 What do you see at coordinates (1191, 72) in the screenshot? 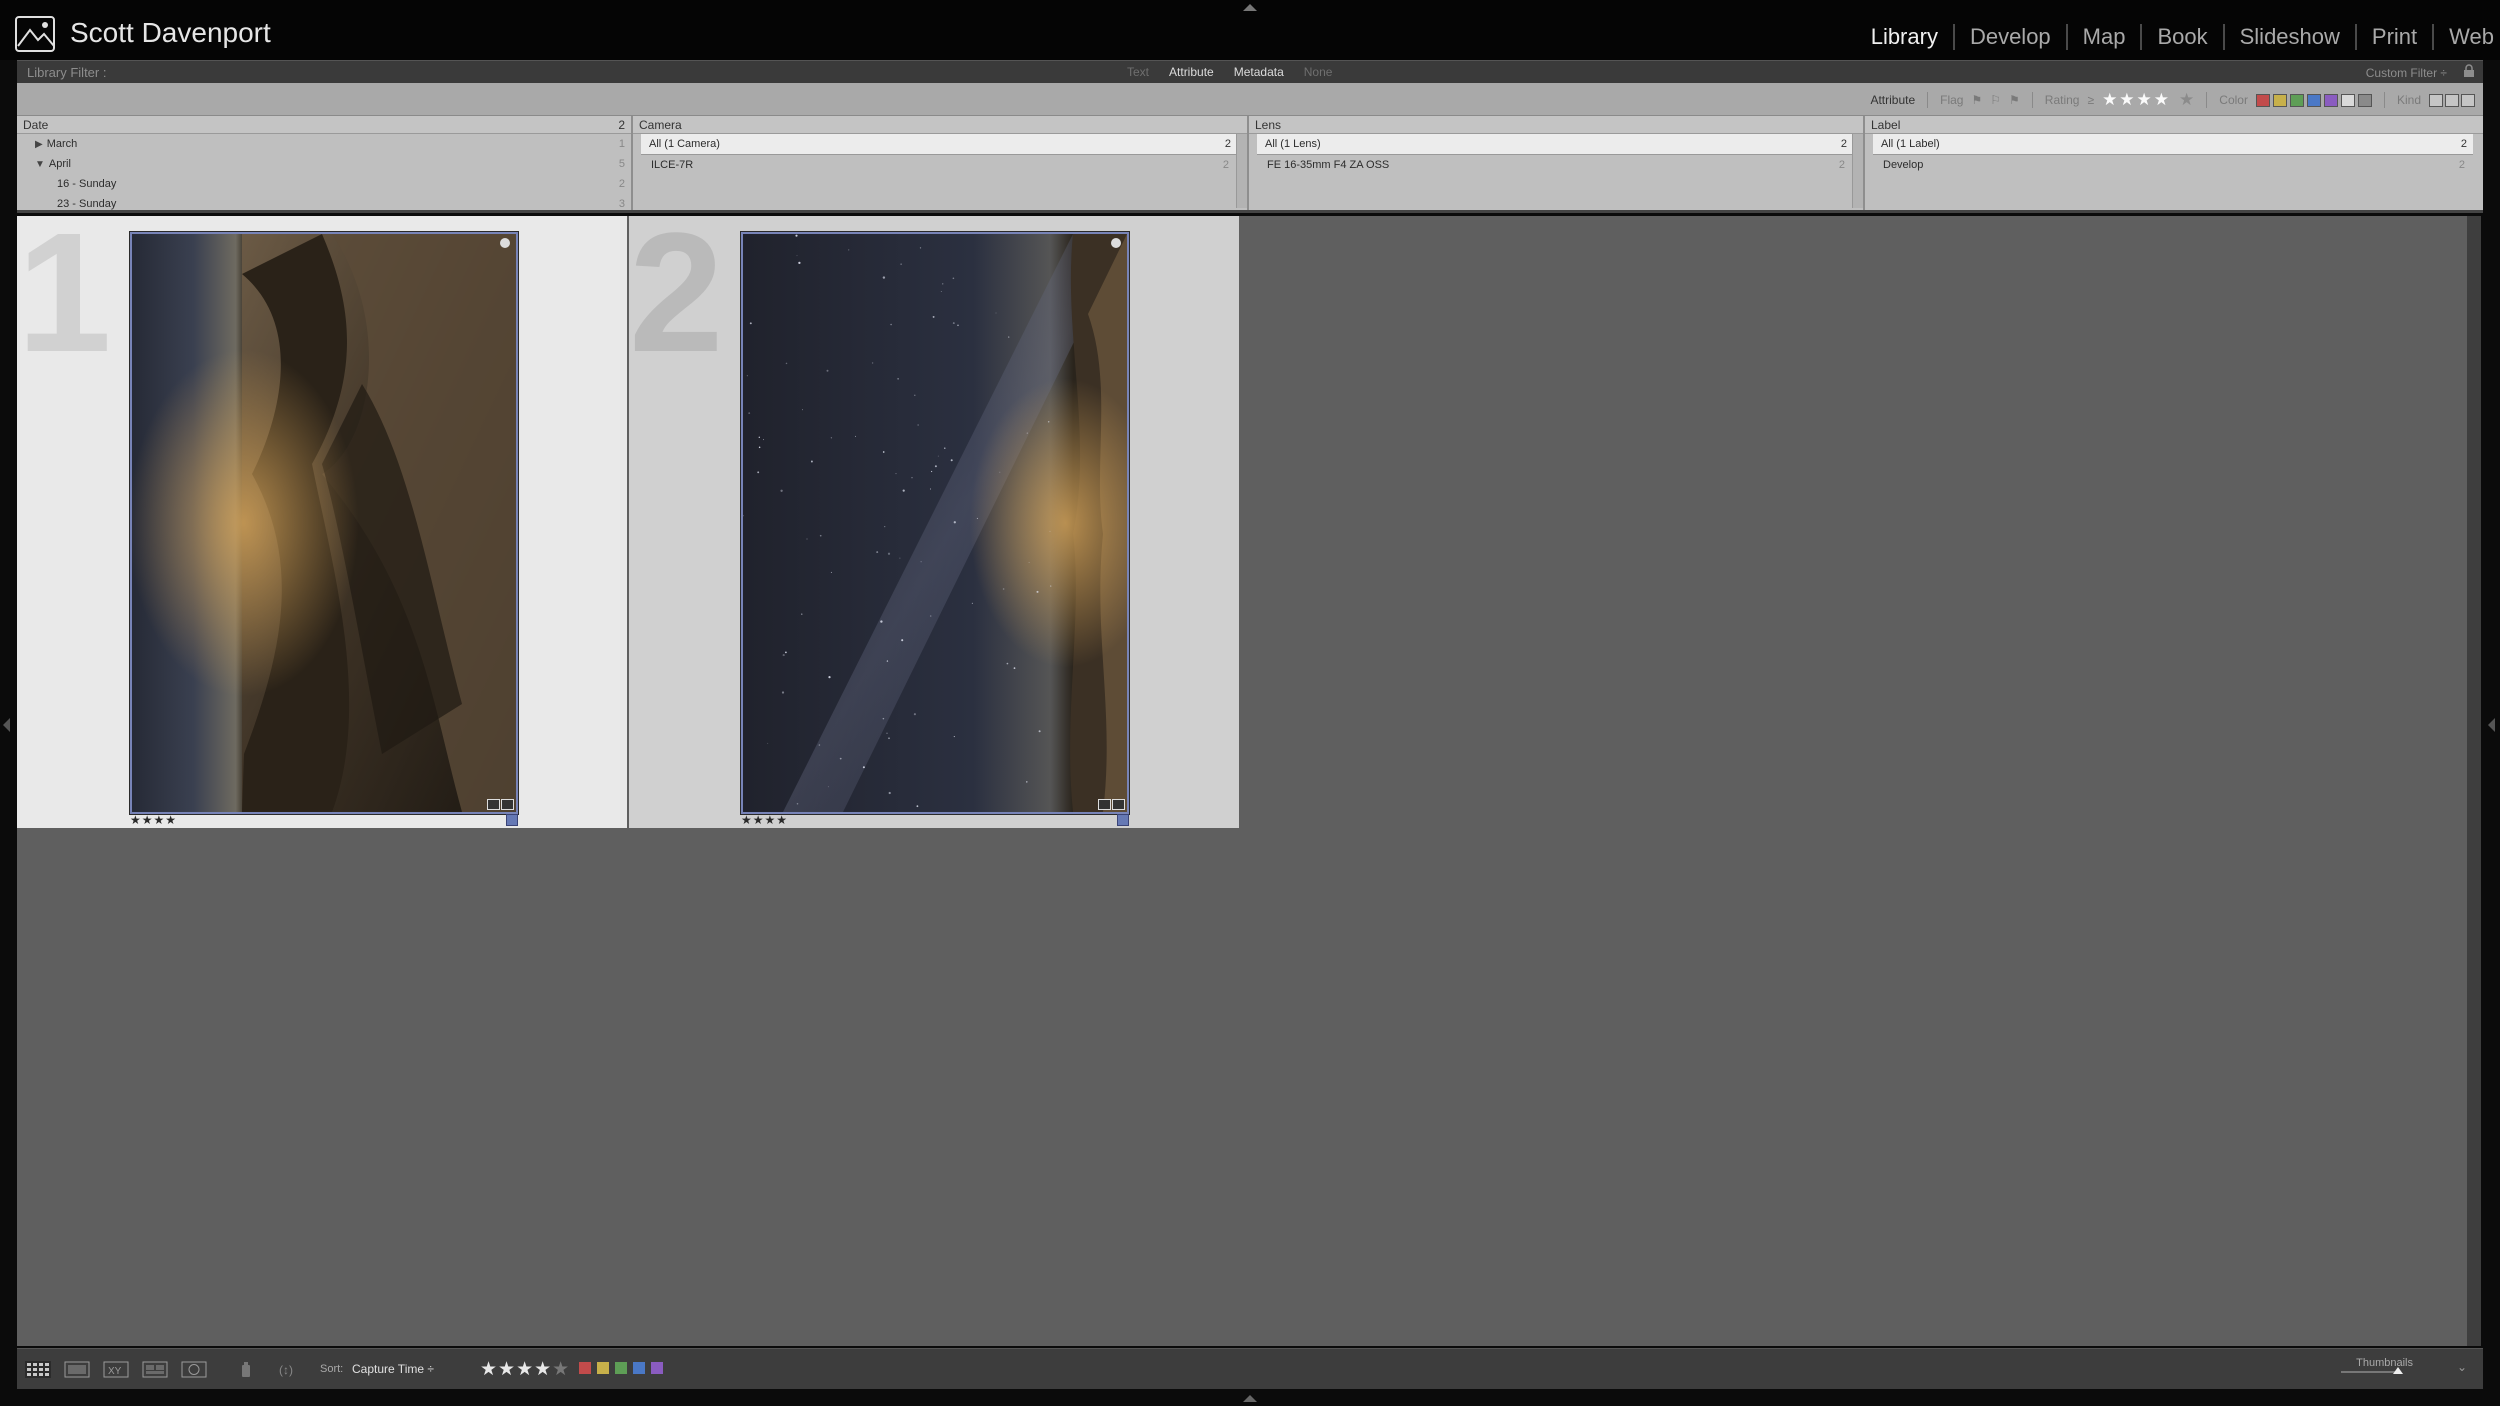
I see `filter-tab-attribute: Attribute` at bounding box center [1191, 72].